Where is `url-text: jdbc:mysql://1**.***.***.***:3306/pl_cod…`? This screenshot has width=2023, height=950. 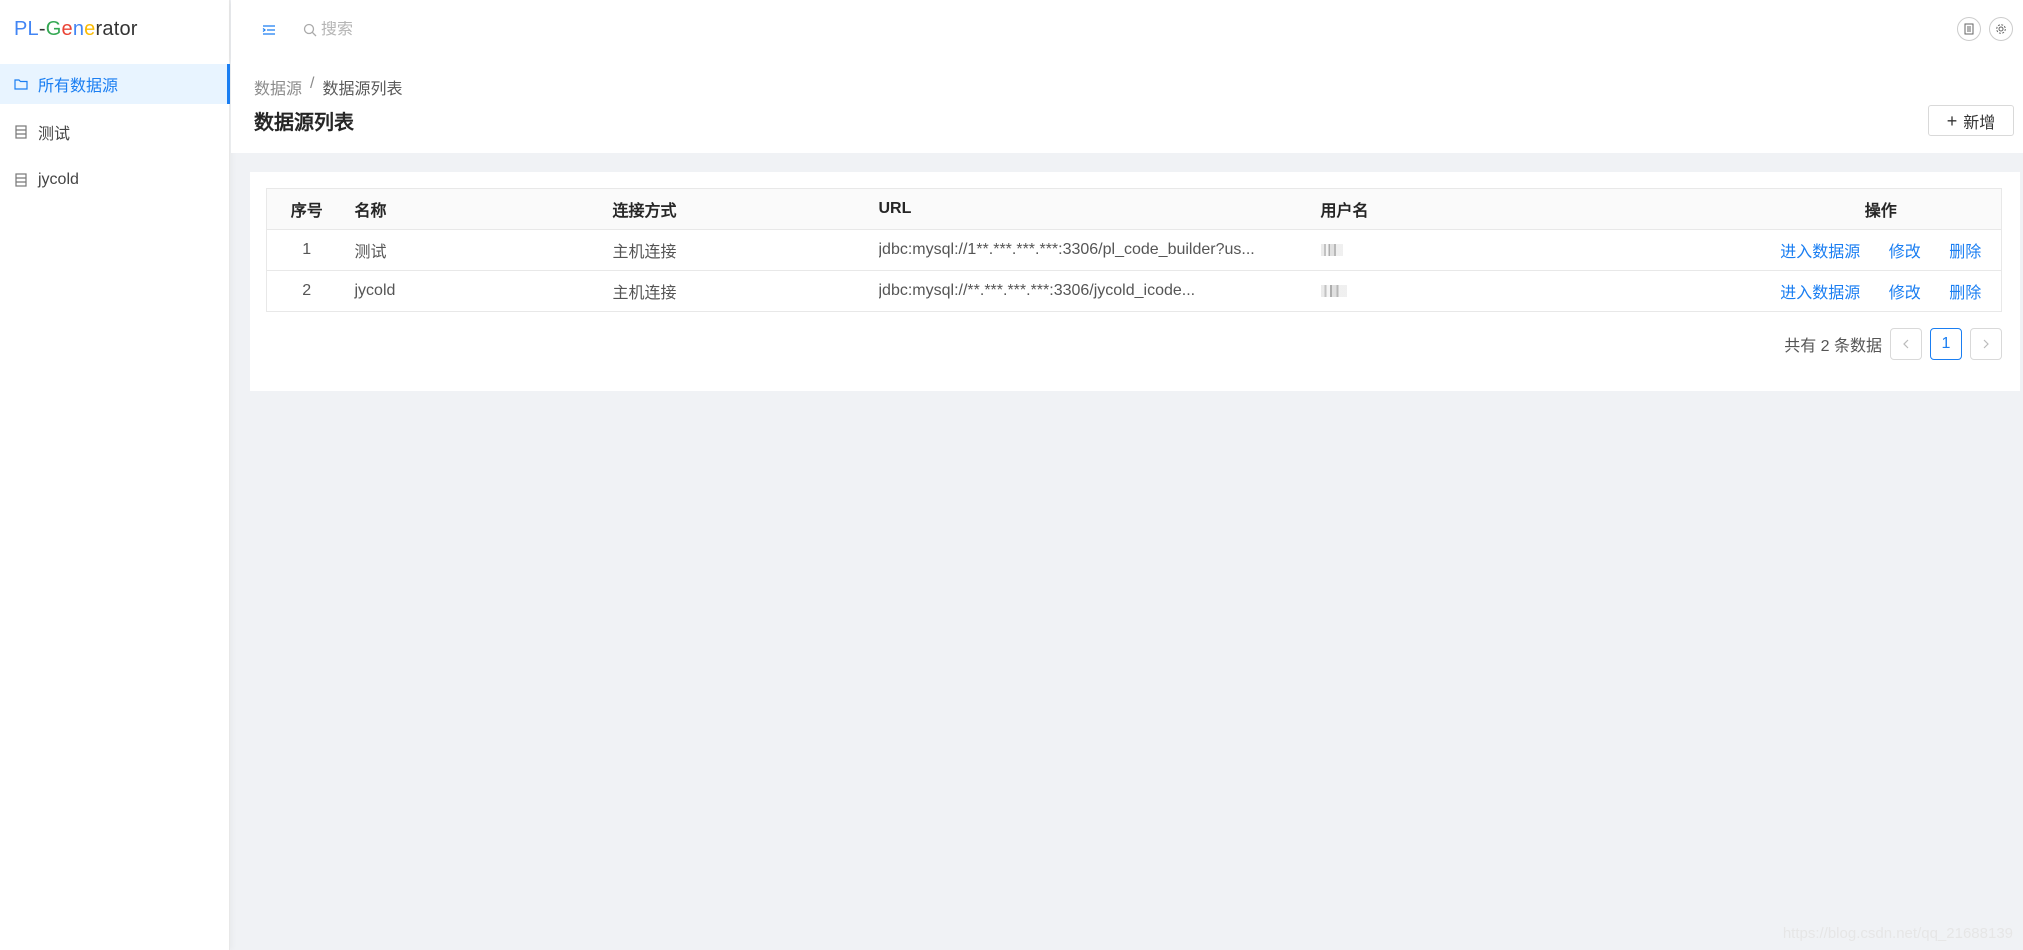
url-text: jdbc:mysql://1**.***.***.***:3306/pl_cod… is located at coordinates (1066, 249).